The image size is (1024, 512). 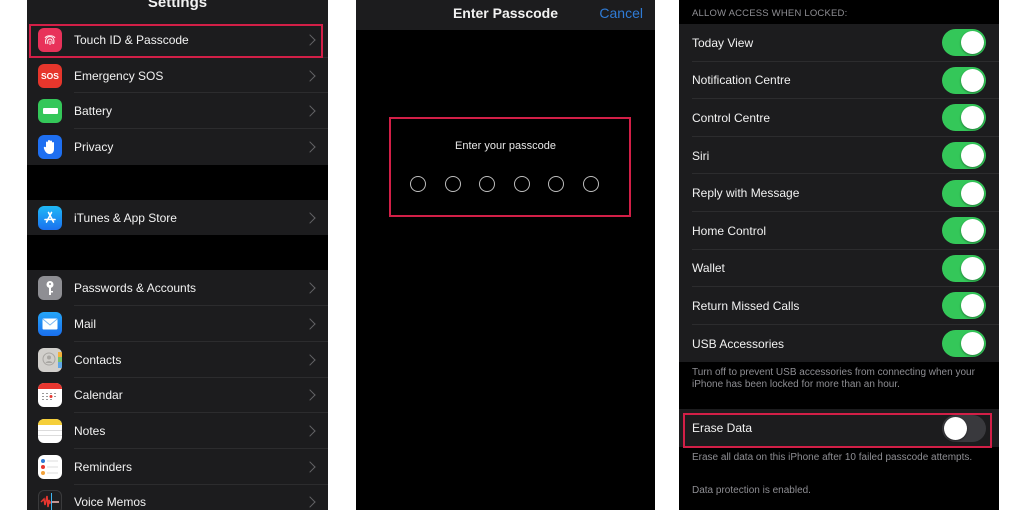 I want to click on passcode-prompt: Enter your passcode, so click(x=505, y=146).